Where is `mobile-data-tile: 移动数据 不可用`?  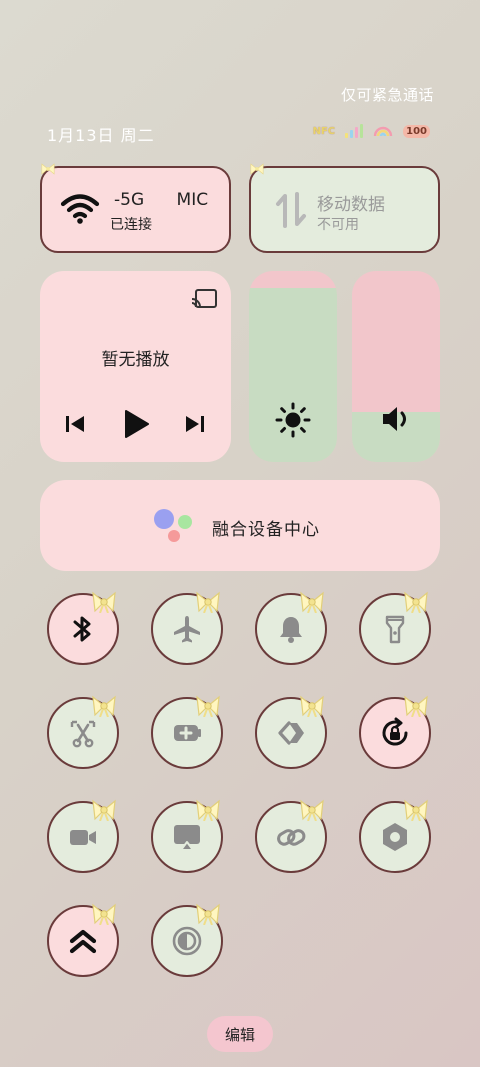 mobile-data-tile: 移动数据 不可用 is located at coordinates (344, 208).